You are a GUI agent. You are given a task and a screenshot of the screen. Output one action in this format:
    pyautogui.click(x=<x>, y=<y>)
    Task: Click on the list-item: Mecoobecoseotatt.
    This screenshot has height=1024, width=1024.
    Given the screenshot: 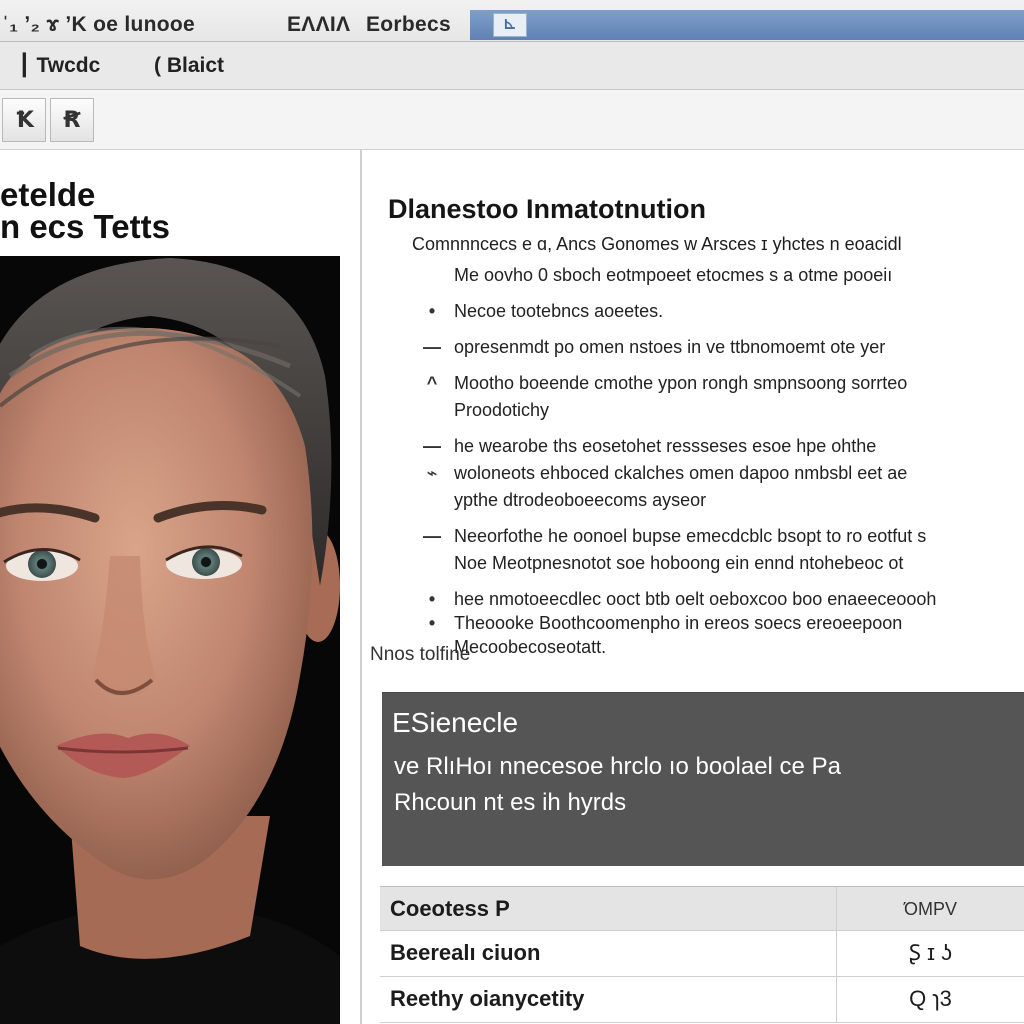 What is the action you would take?
    pyautogui.click(x=716, y=647)
    